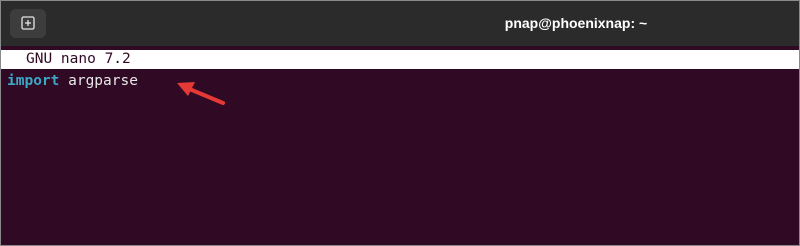 This screenshot has width=800, height=246. Describe the element at coordinates (576, 23) in the screenshot. I see `window-title: pnap@phoenixnap: ~` at that location.